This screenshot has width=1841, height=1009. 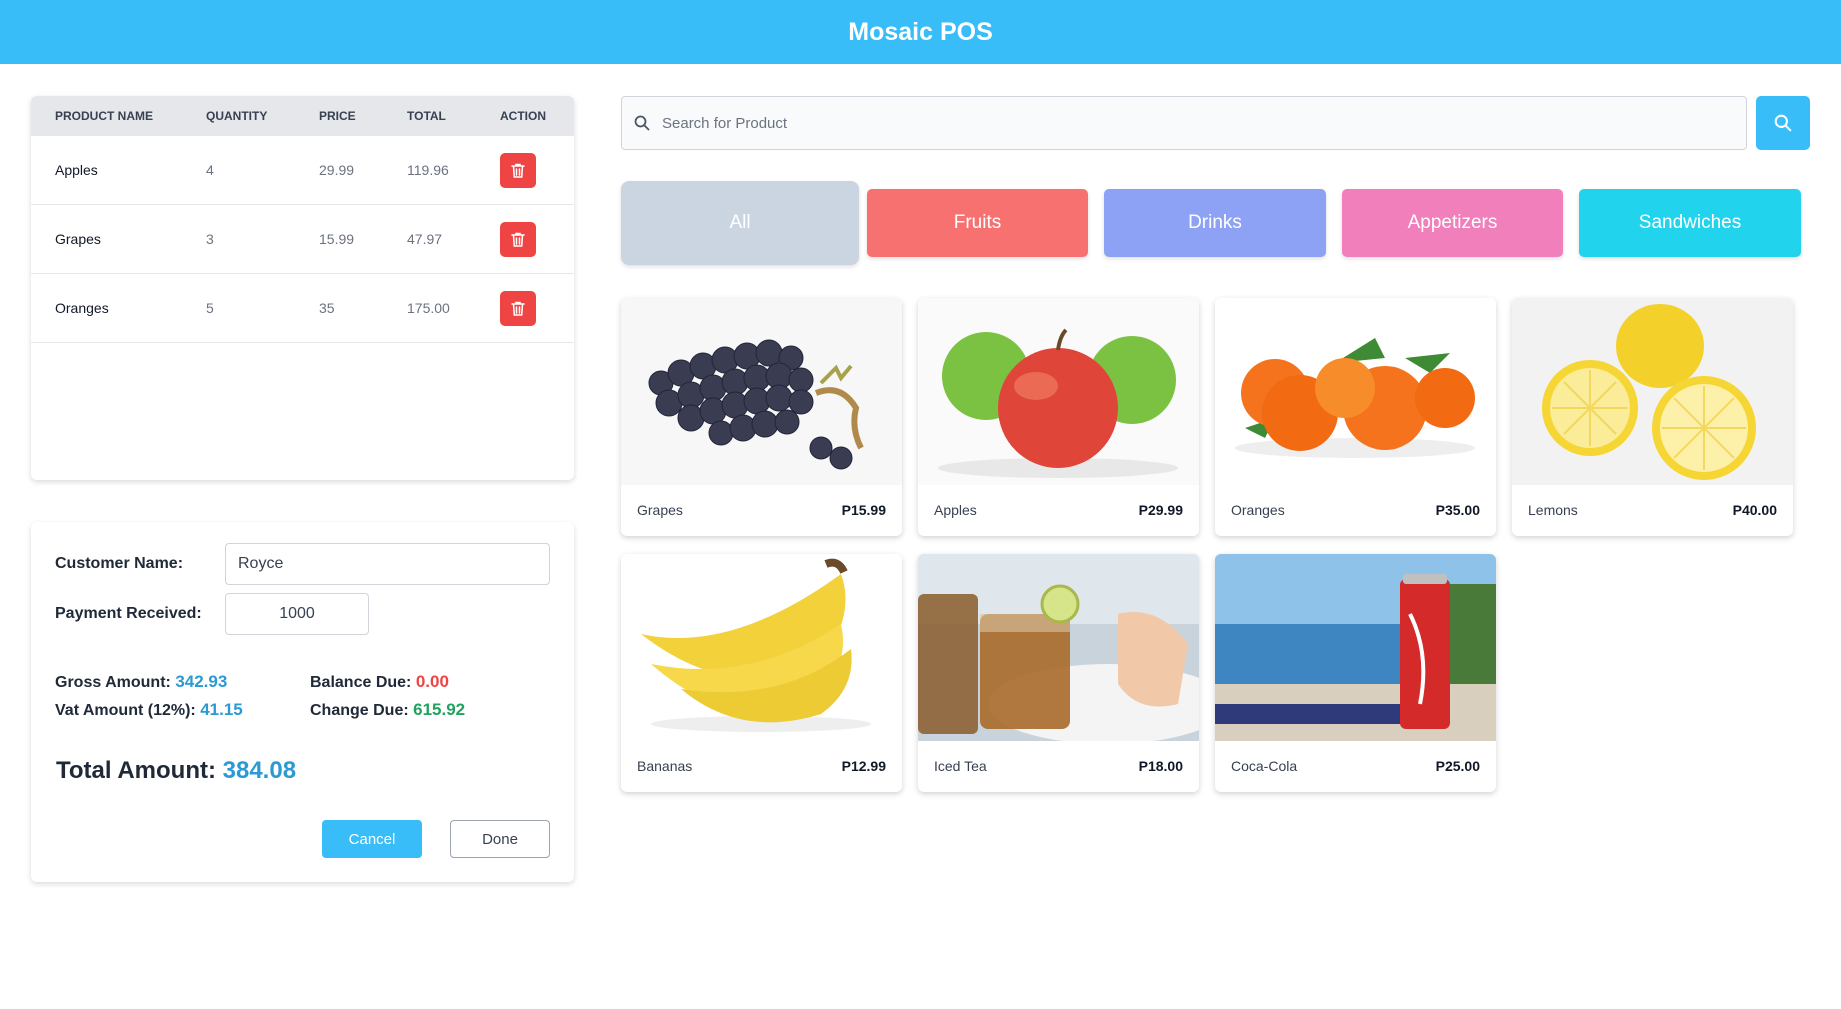 What do you see at coordinates (977, 223) in the screenshot?
I see `category-fruits: Fruits` at bounding box center [977, 223].